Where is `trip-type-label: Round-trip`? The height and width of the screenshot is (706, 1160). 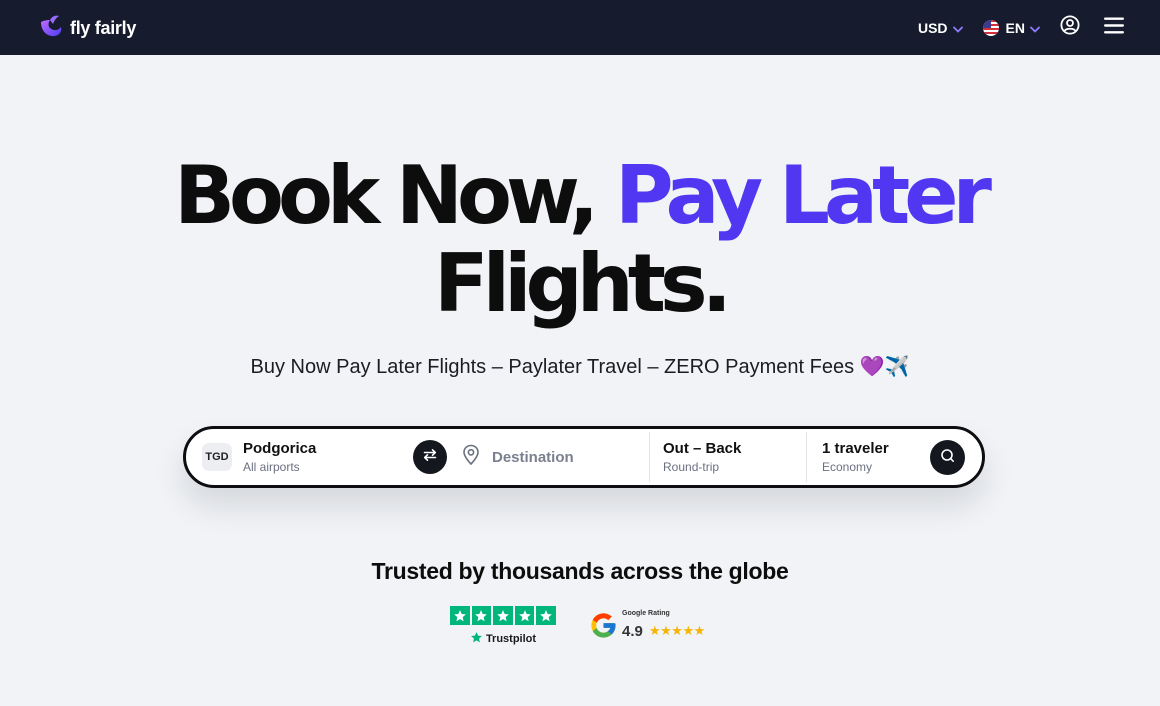
trip-type-label: Round-trip is located at coordinates (691, 466).